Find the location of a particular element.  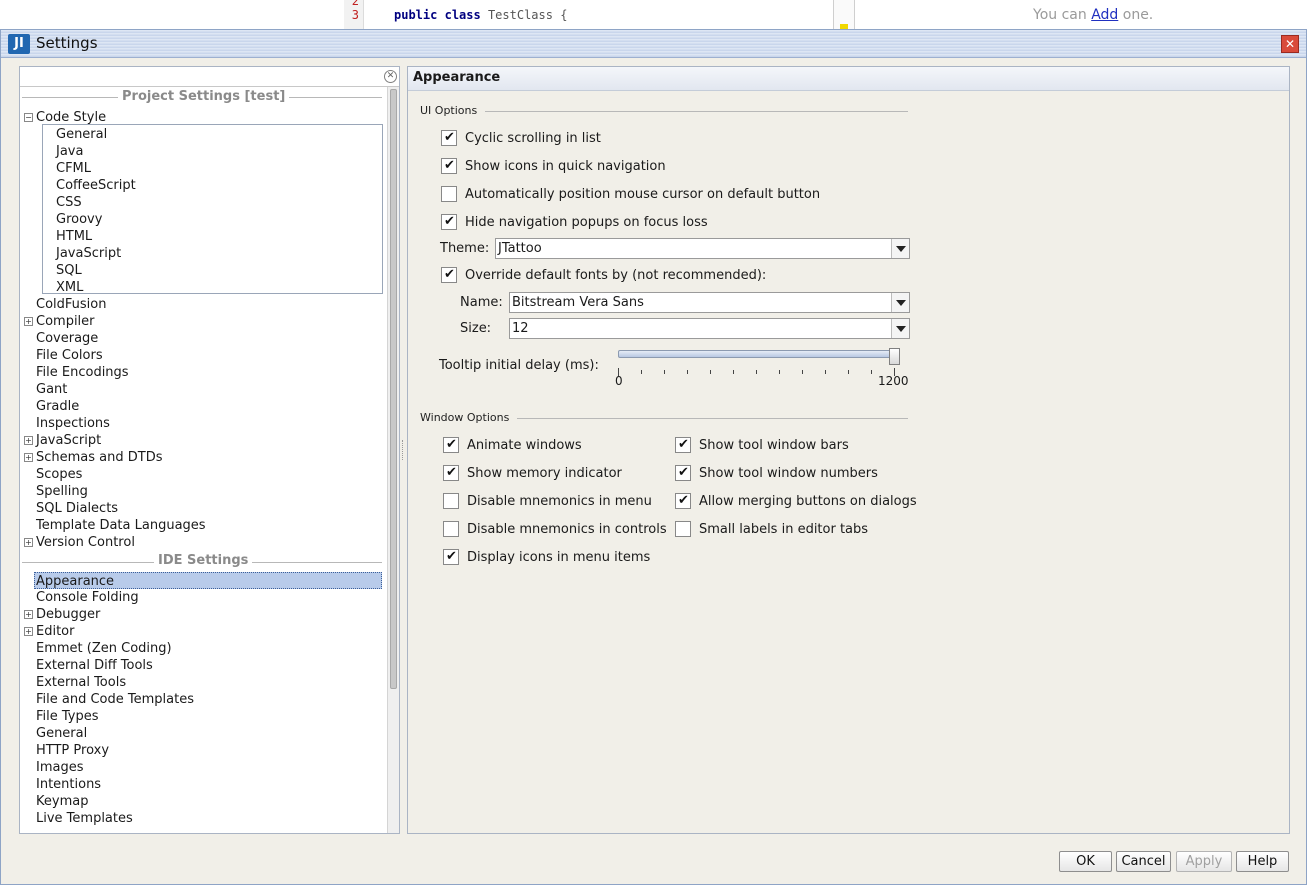

tree-item-images: Images is located at coordinates (60, 767).